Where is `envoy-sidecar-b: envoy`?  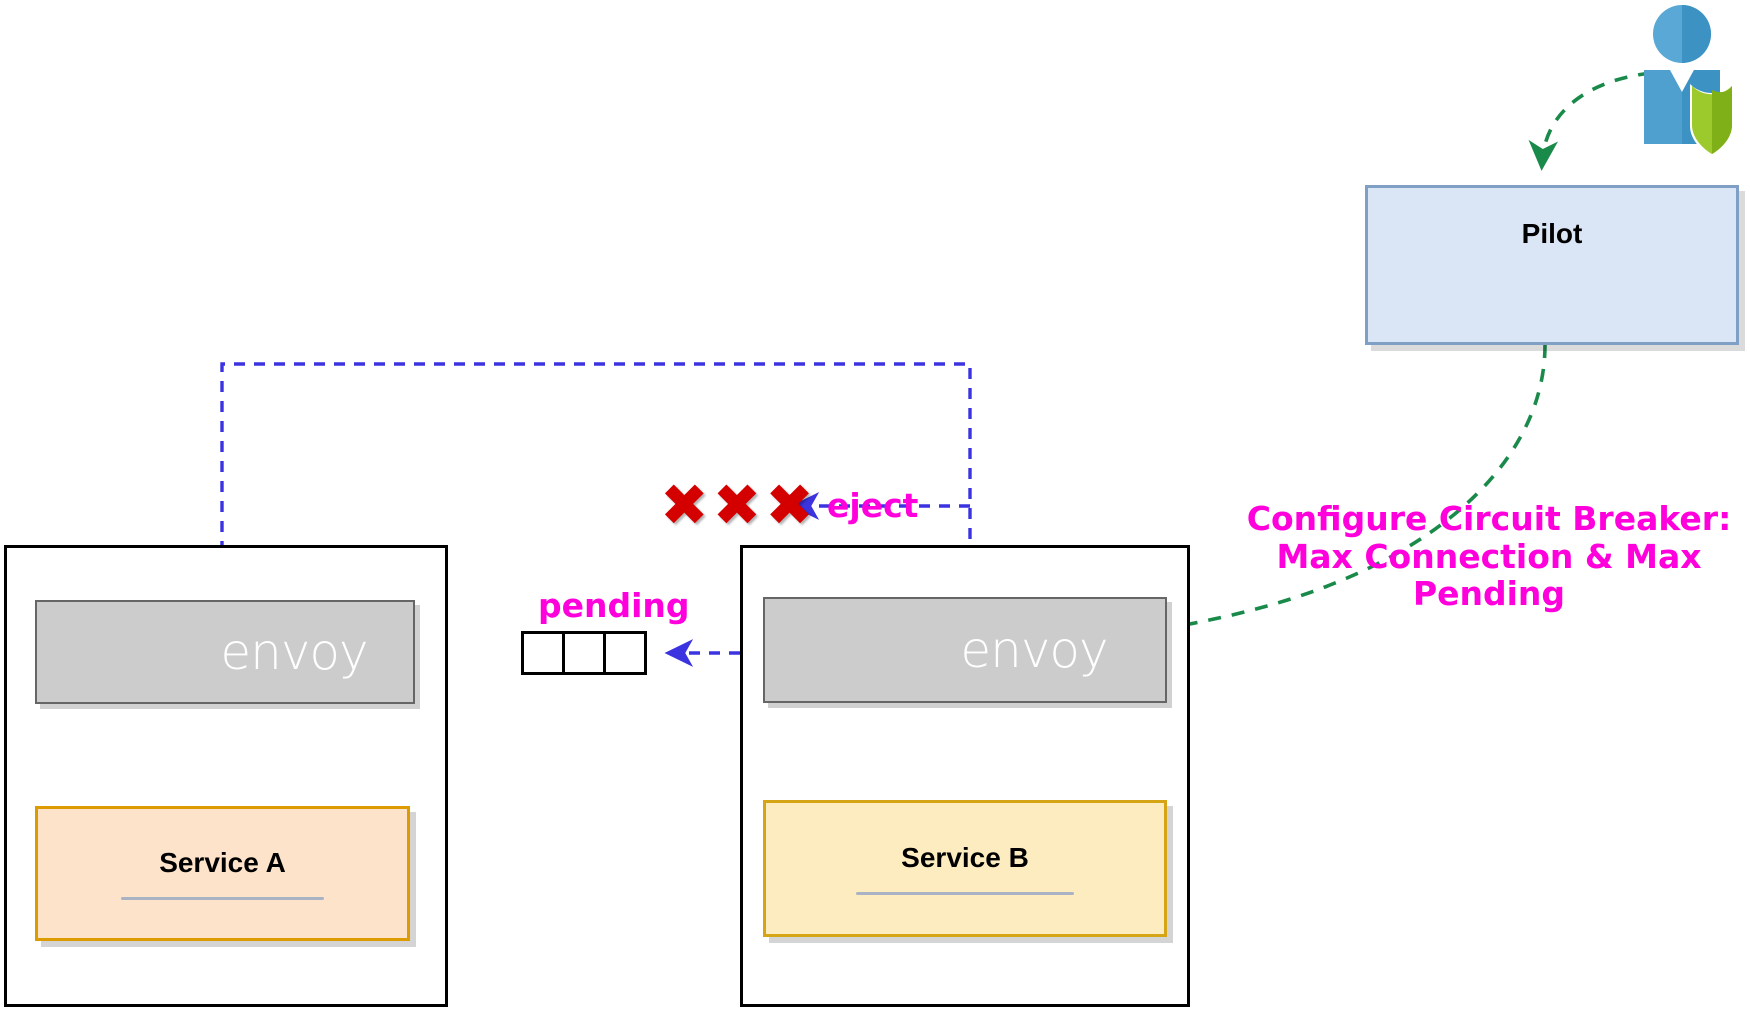 envoy-sidecar-b: envoy is located at coordinates (965, 650).